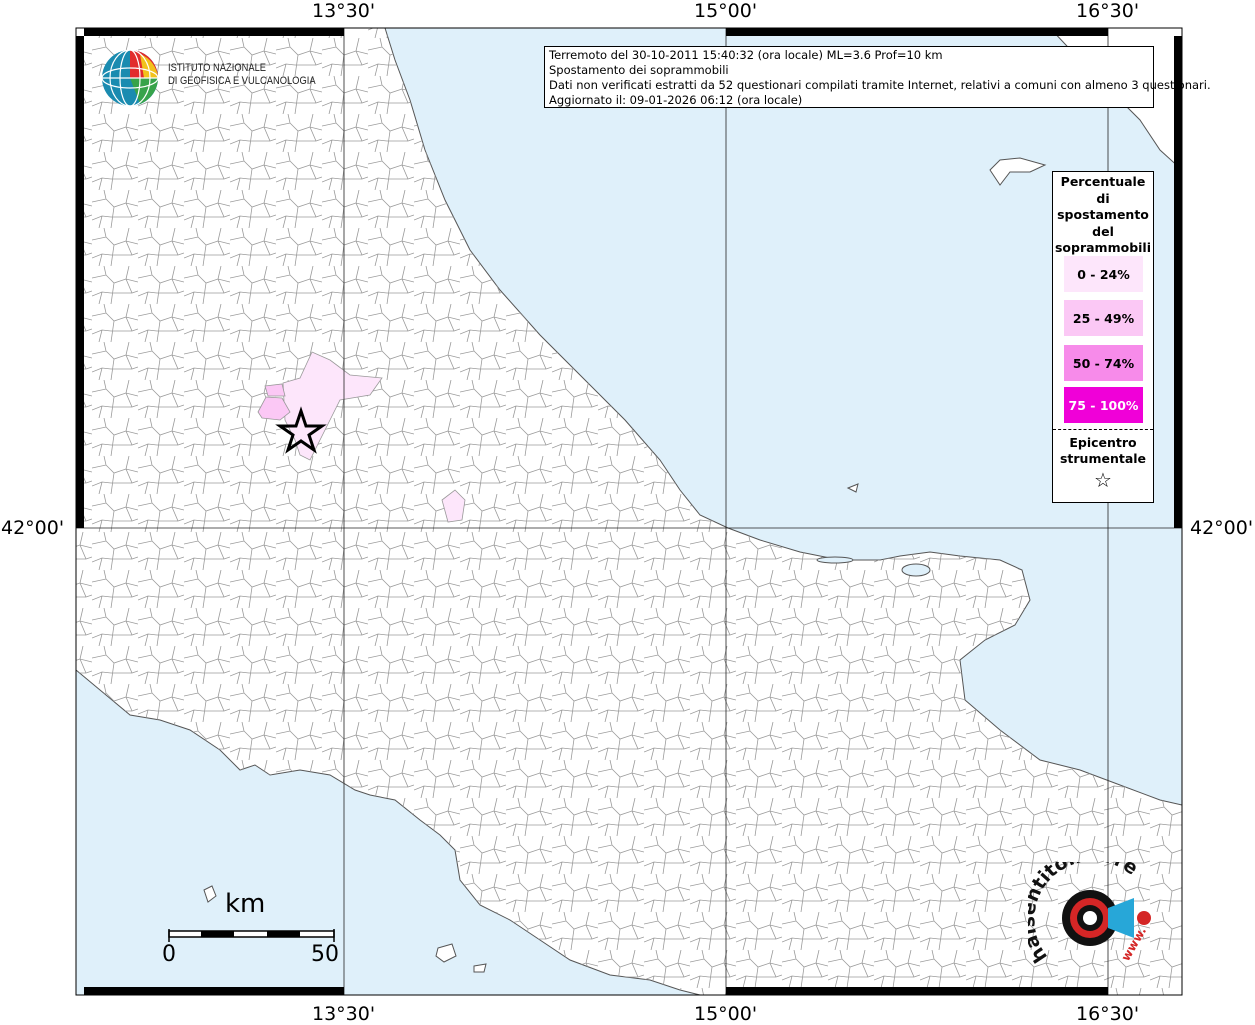 The image size is (1255, 1025). What do you see at coordinates (1222, 528) in the screenshot?
I see `right-axis-label: 42°00'` at bounding box center [1222, 528].